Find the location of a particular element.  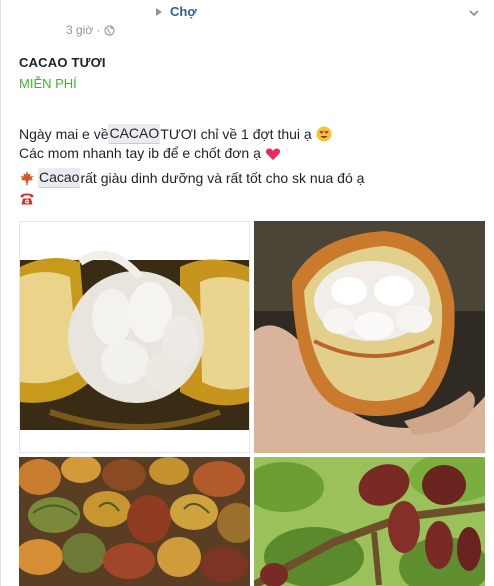

marketplace-link: Chợ is located at coordinates (183, 11).